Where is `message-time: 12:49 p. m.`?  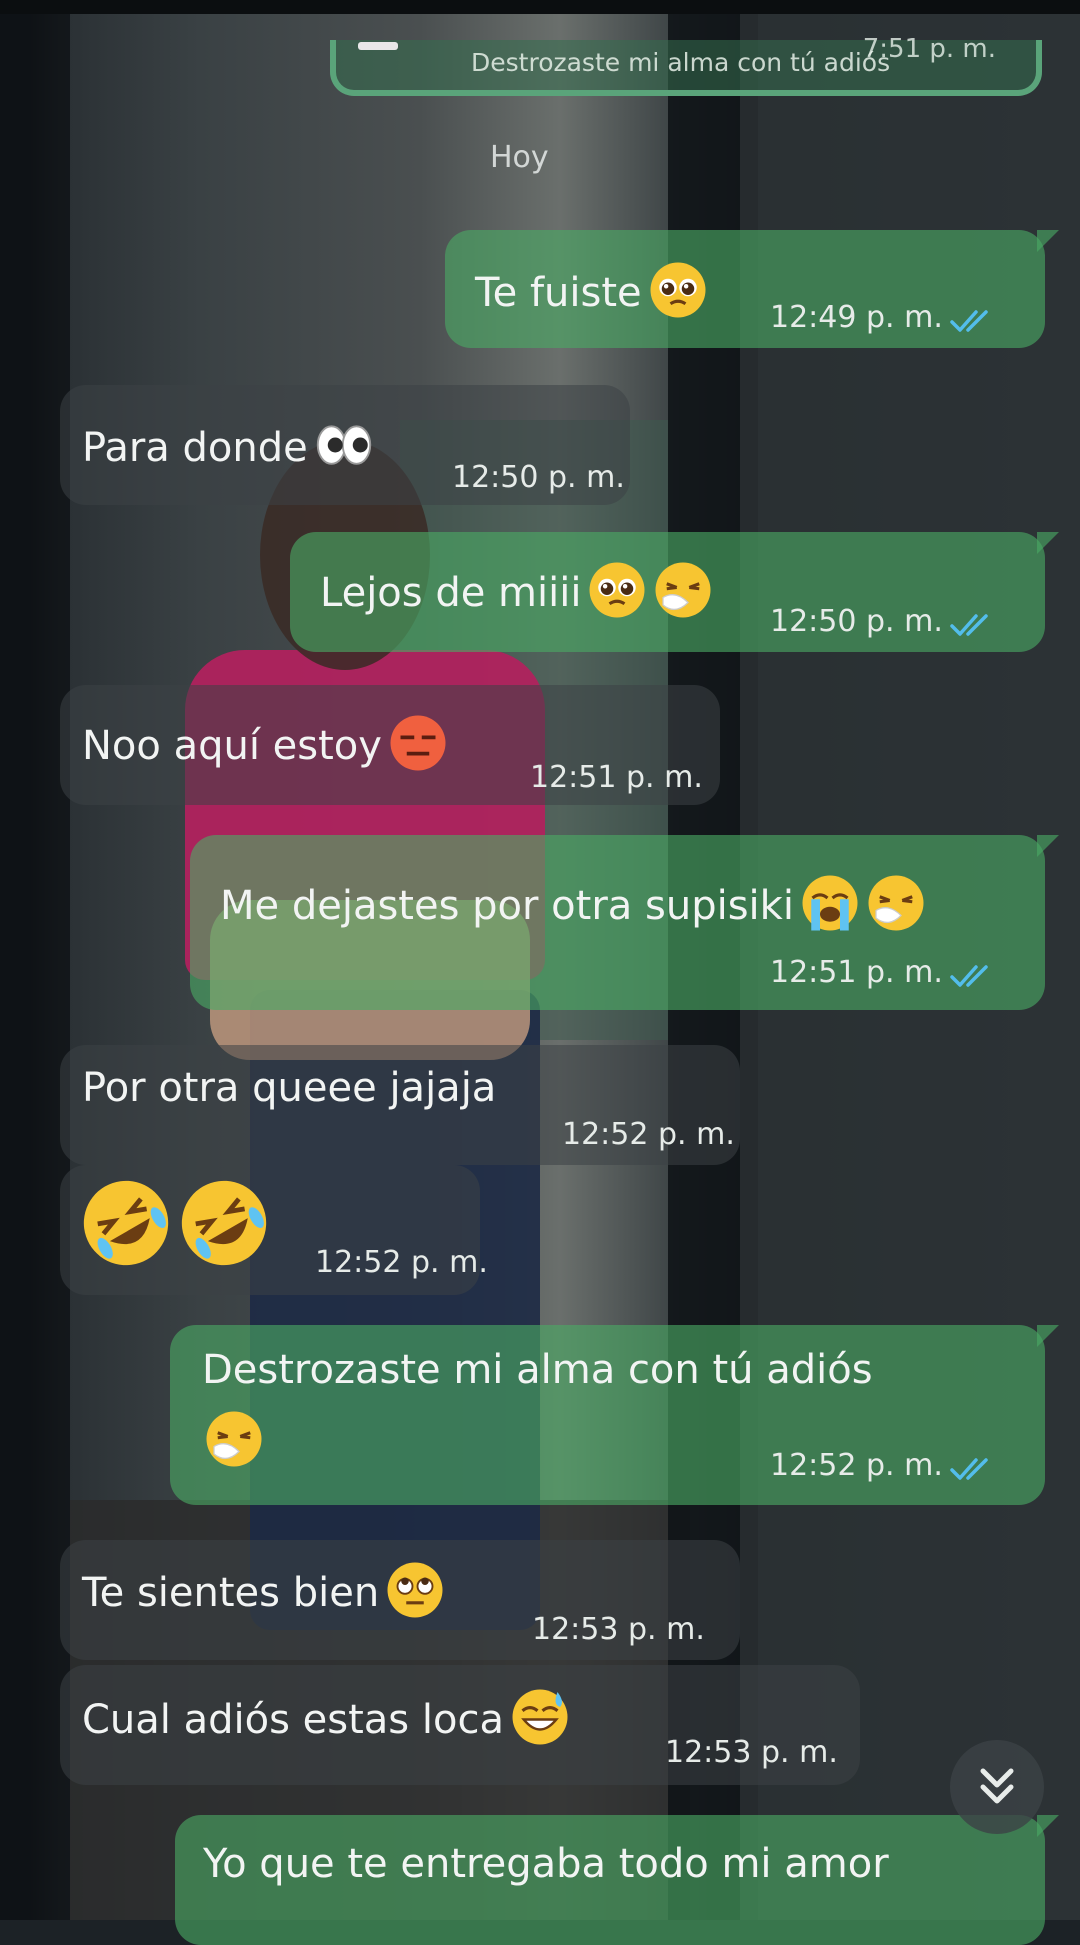 message-time: 12:49 p. m. is located at coordinates (856, 317).